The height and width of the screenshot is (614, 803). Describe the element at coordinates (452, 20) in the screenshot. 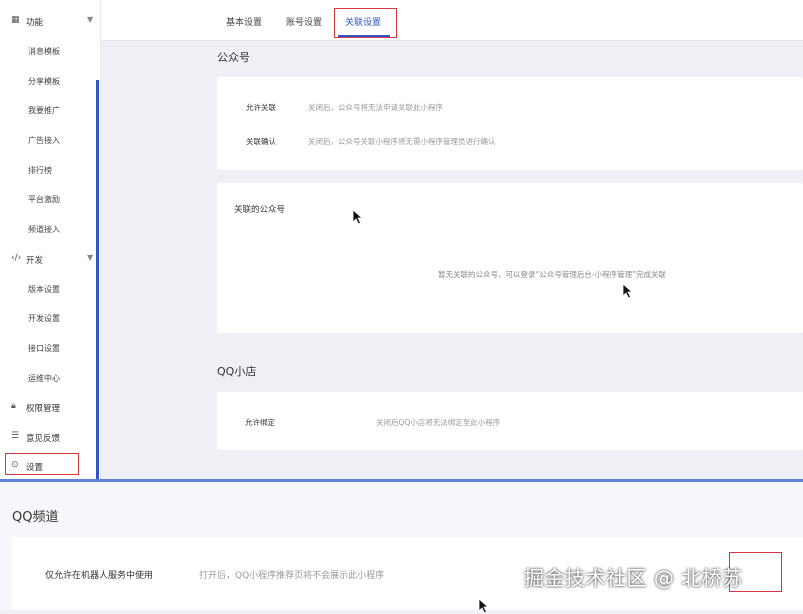

I see `tab-bar: 基本设置 账号设置 关联设置` at that location.